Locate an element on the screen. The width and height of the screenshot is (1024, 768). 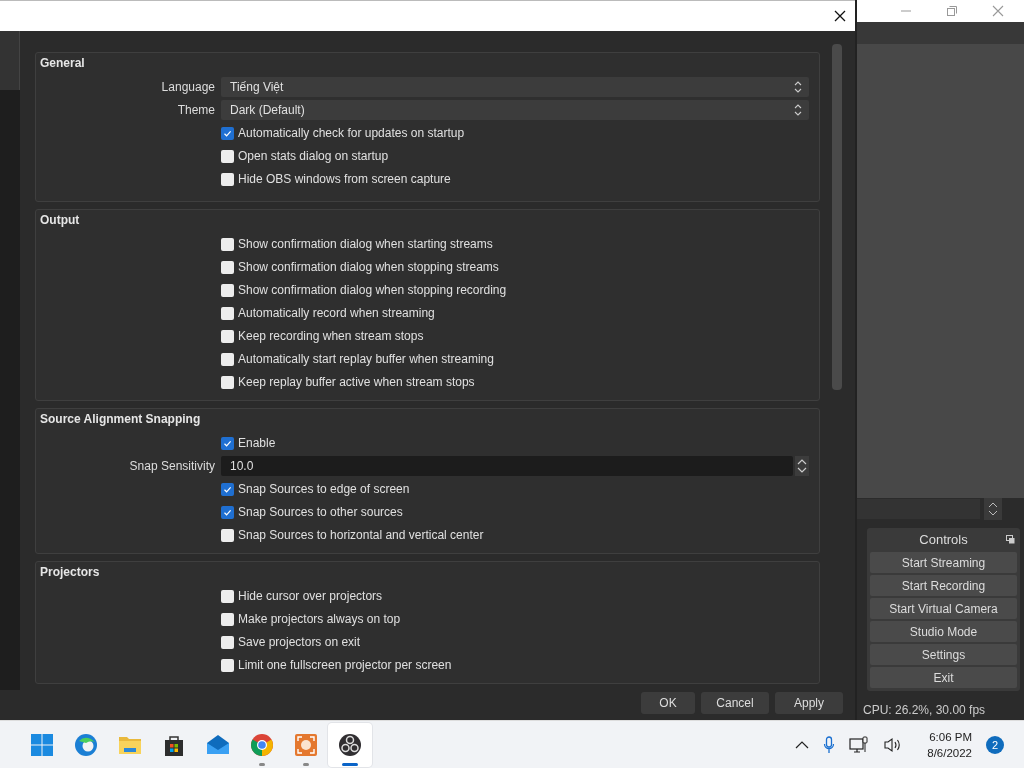
notification-badge: 2 is located at coordinates (995, 744).